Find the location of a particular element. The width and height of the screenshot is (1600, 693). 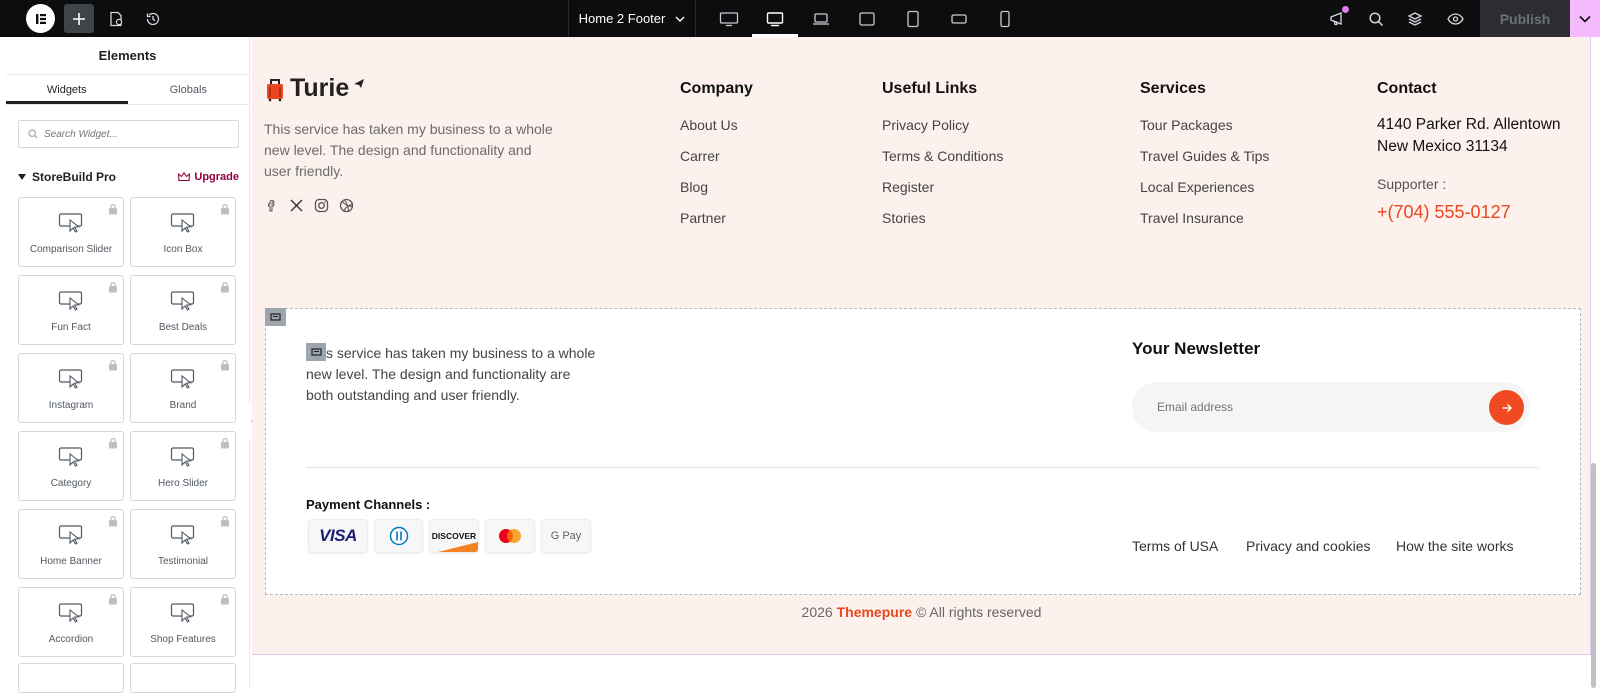

footer-link-blog: Blog is located at coordinates (694, 187).